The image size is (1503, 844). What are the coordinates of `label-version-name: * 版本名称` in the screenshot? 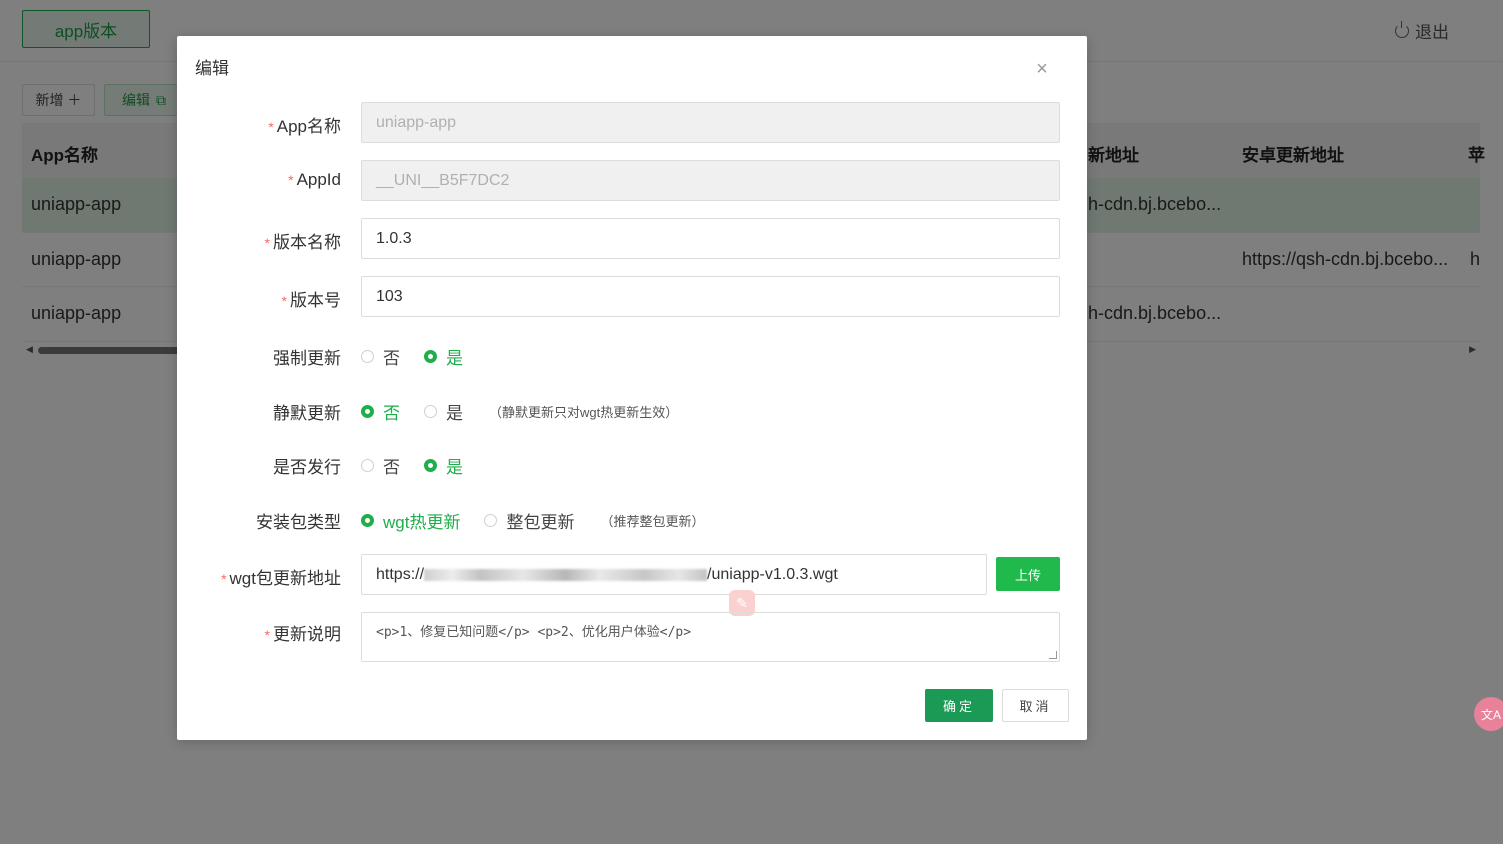 It's located at (302, 242).